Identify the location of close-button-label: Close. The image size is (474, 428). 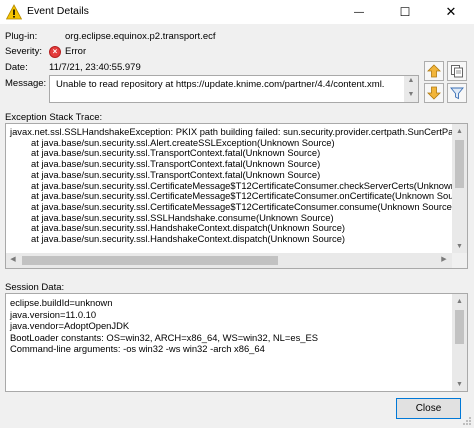
(428, 408).